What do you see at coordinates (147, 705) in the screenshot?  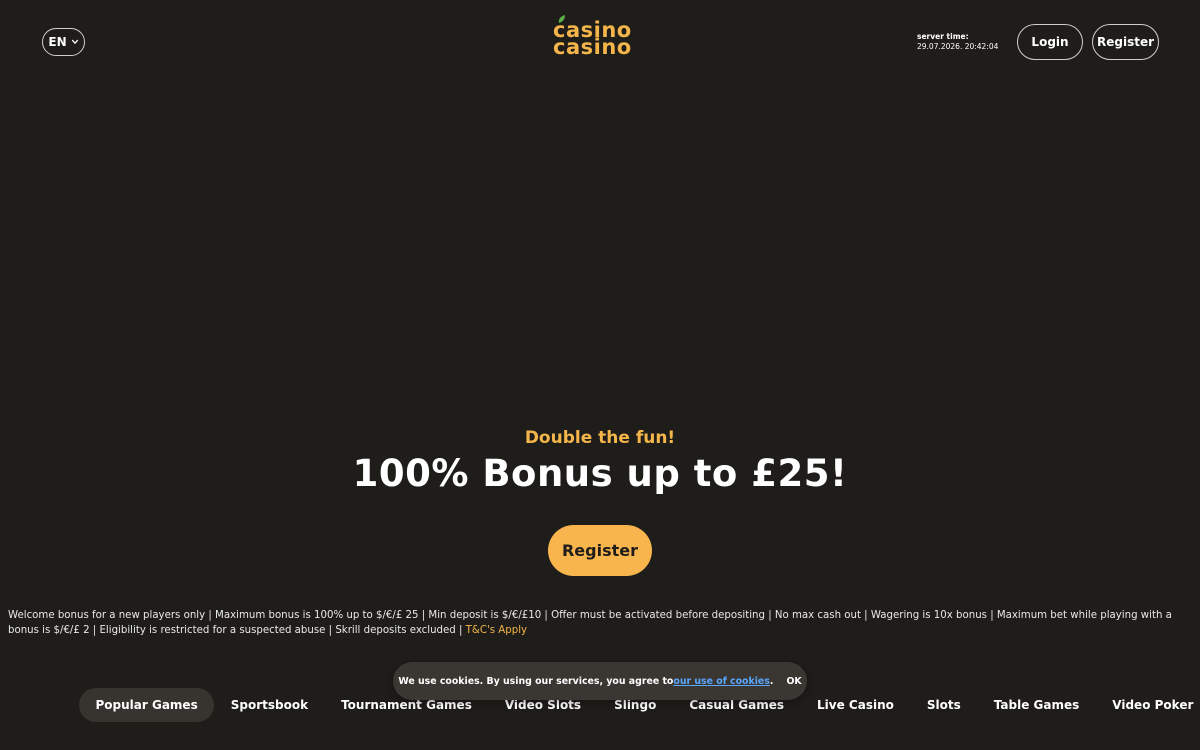 I see `category-popular-games: Popular Games` at bounding box center [147, 705].